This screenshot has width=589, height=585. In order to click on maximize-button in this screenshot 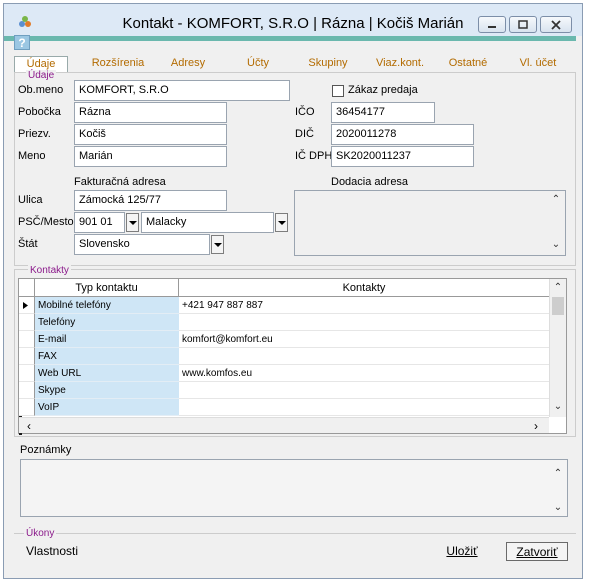, I will do `click(523, 24)`.